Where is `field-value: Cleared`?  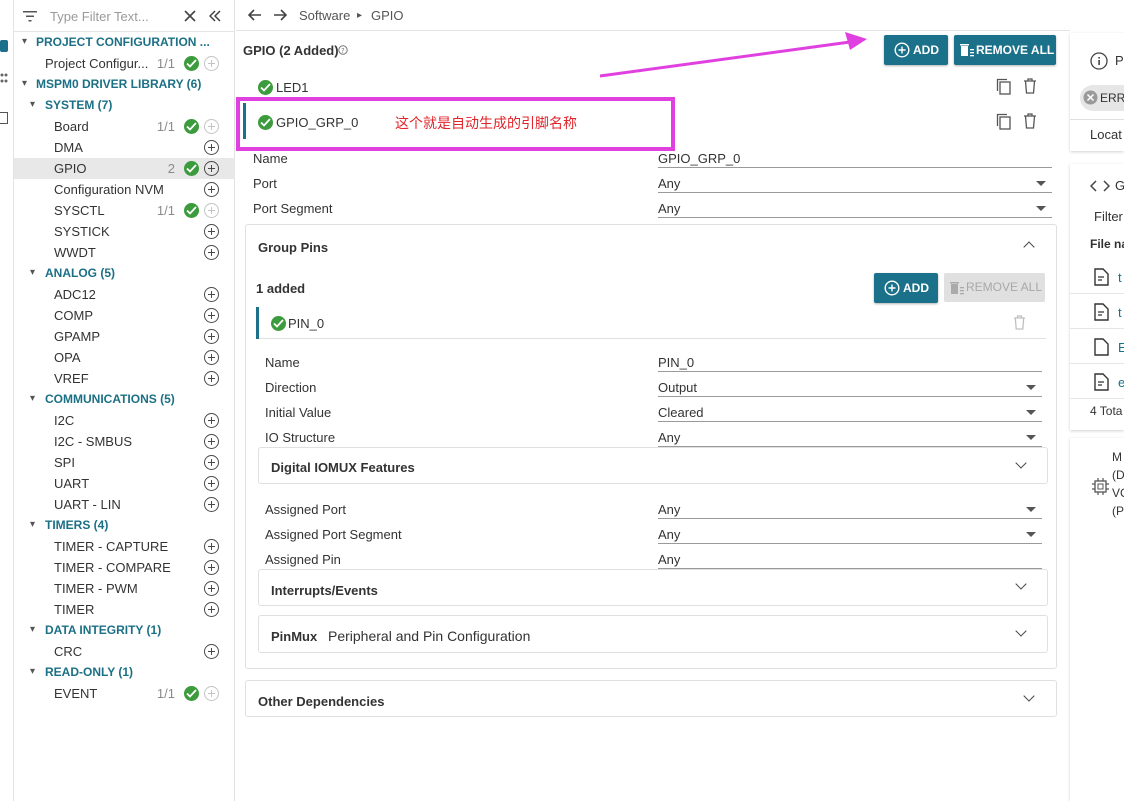 field-value: Cleared is located at coordinates (681, 412).